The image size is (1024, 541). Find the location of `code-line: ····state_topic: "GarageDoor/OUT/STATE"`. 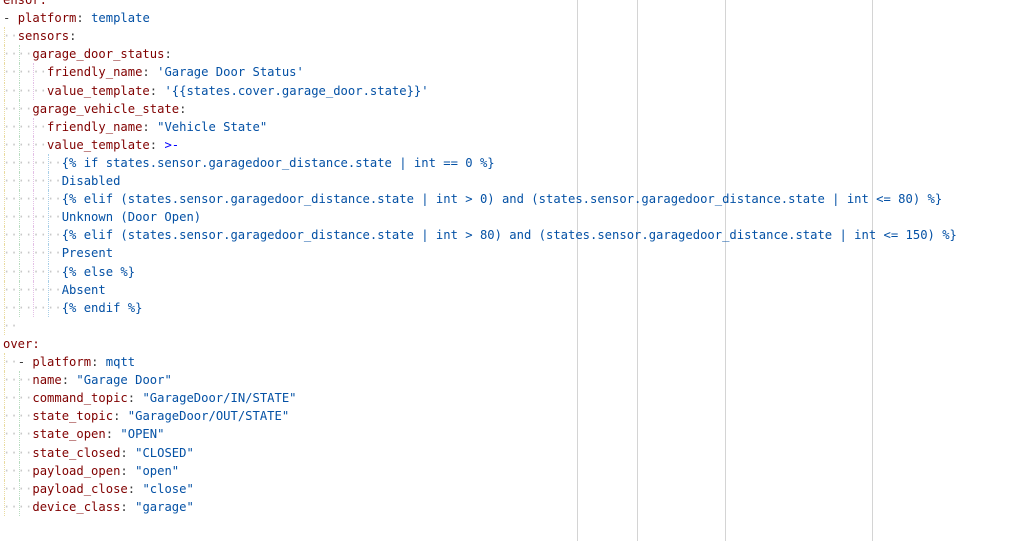

code-line: ····state_topic: "GarageDoor/OUT/STATE" is located at coordinates (508, 416).